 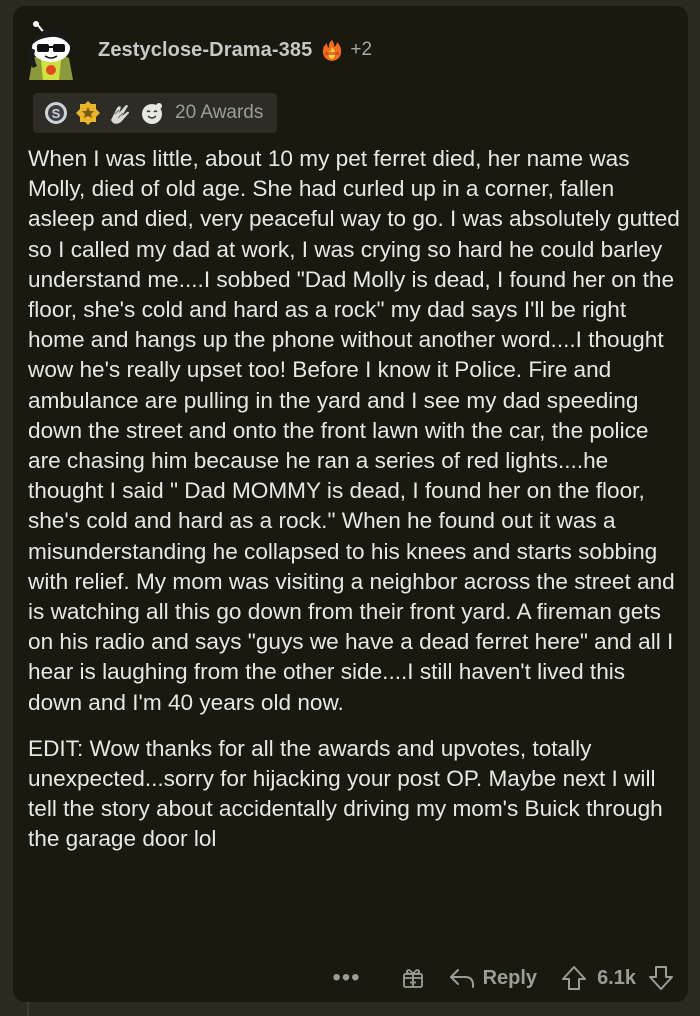 I want to click on comment-header: Zestyclose-Drama-385 +2, so click(x=197, y=50).